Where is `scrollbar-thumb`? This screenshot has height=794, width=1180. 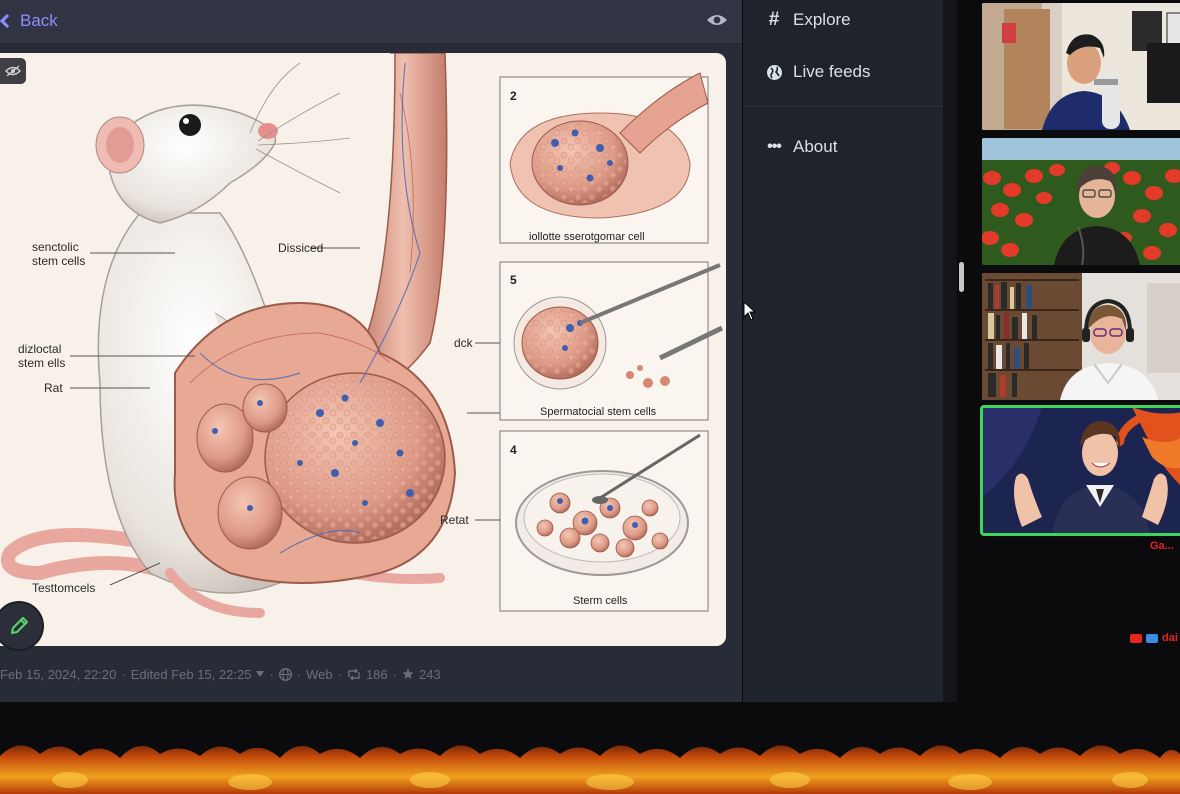
scrollbar-thumb is located at coordinates (961, 277).